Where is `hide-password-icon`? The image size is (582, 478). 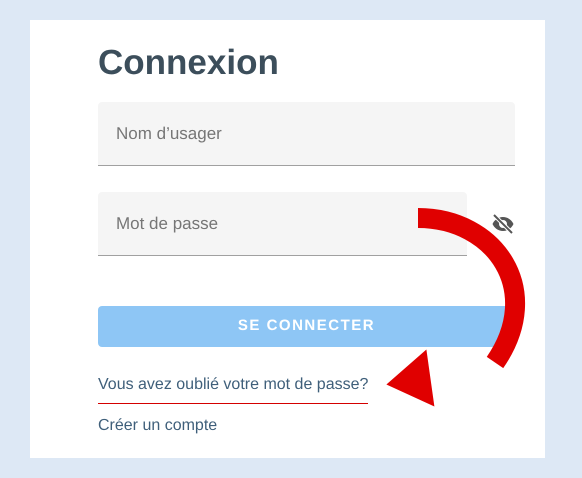
hide-password-icon is located at coordinates (503, 224).